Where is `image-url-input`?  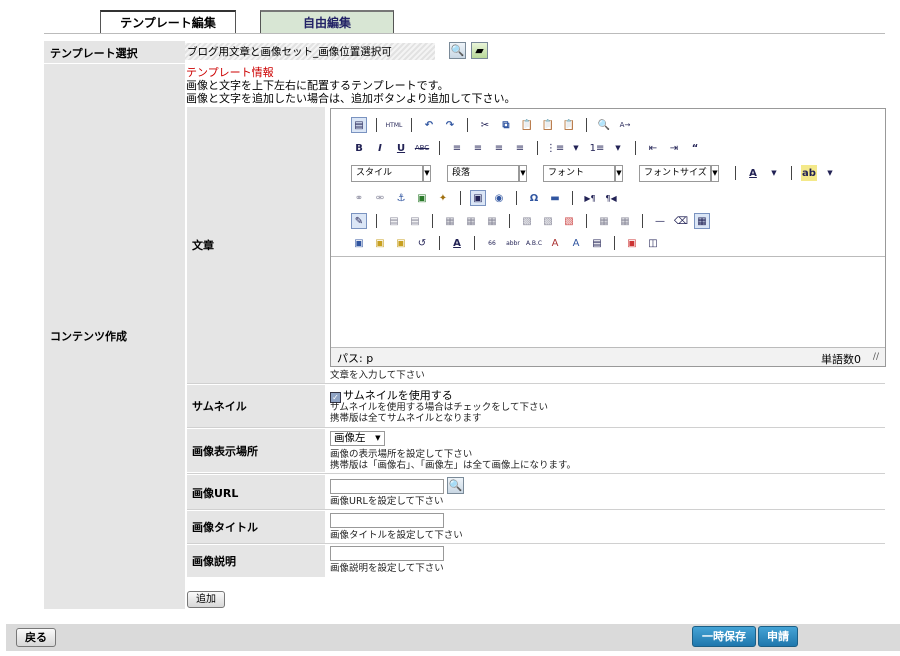
image-url-input is located at coordinates (387, 486).